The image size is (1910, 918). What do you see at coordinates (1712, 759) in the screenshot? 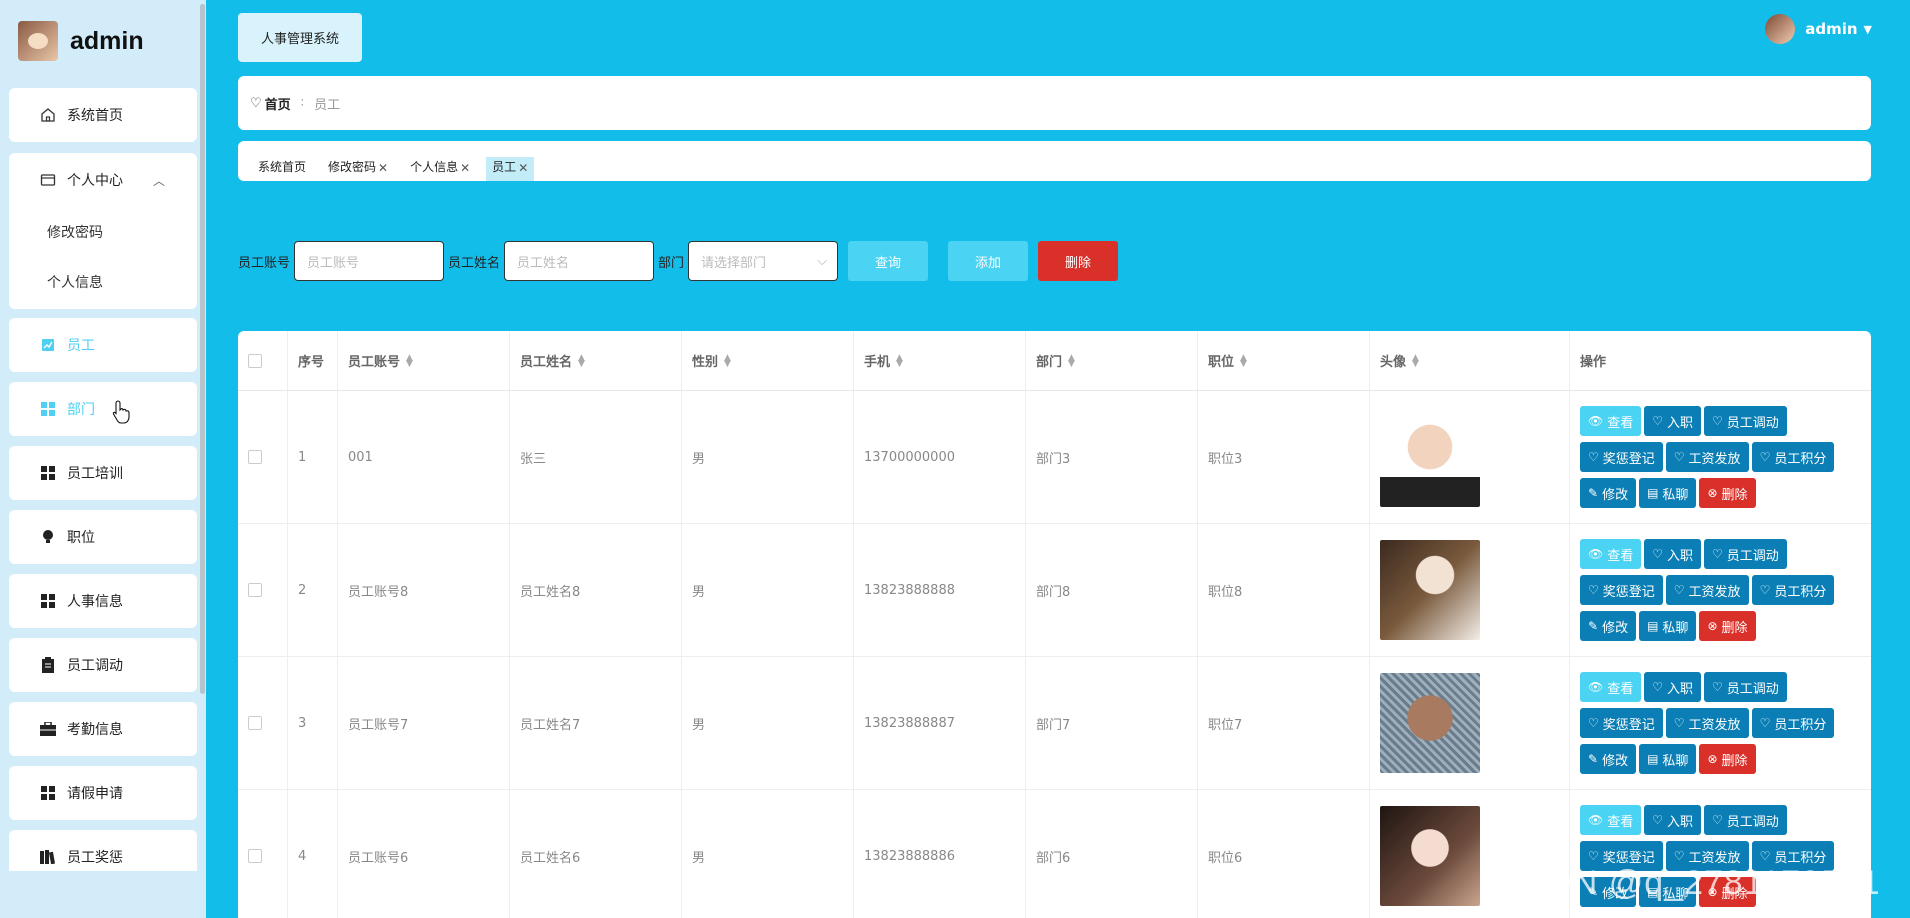
I see `close-circle-icon: ⊗` at bounding box center [1712, 759].